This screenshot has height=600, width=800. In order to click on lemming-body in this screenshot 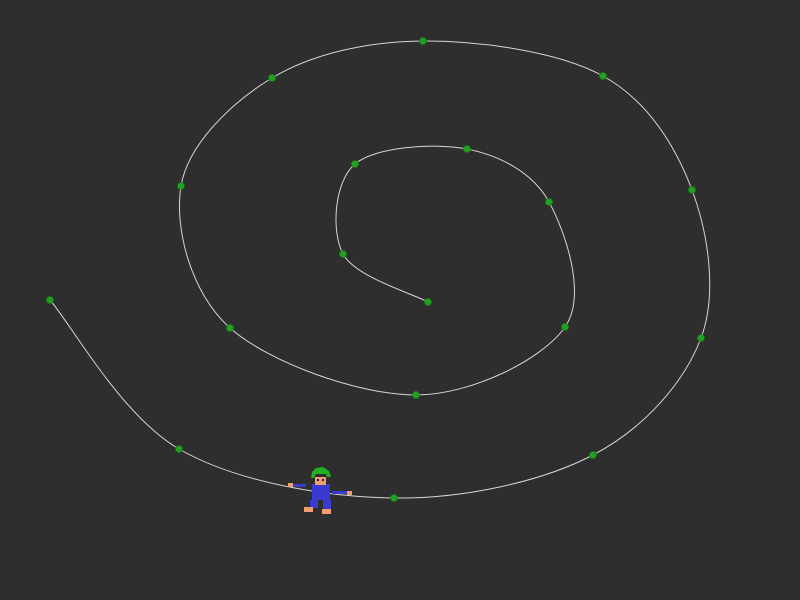, I will do `click(321, 492)`.